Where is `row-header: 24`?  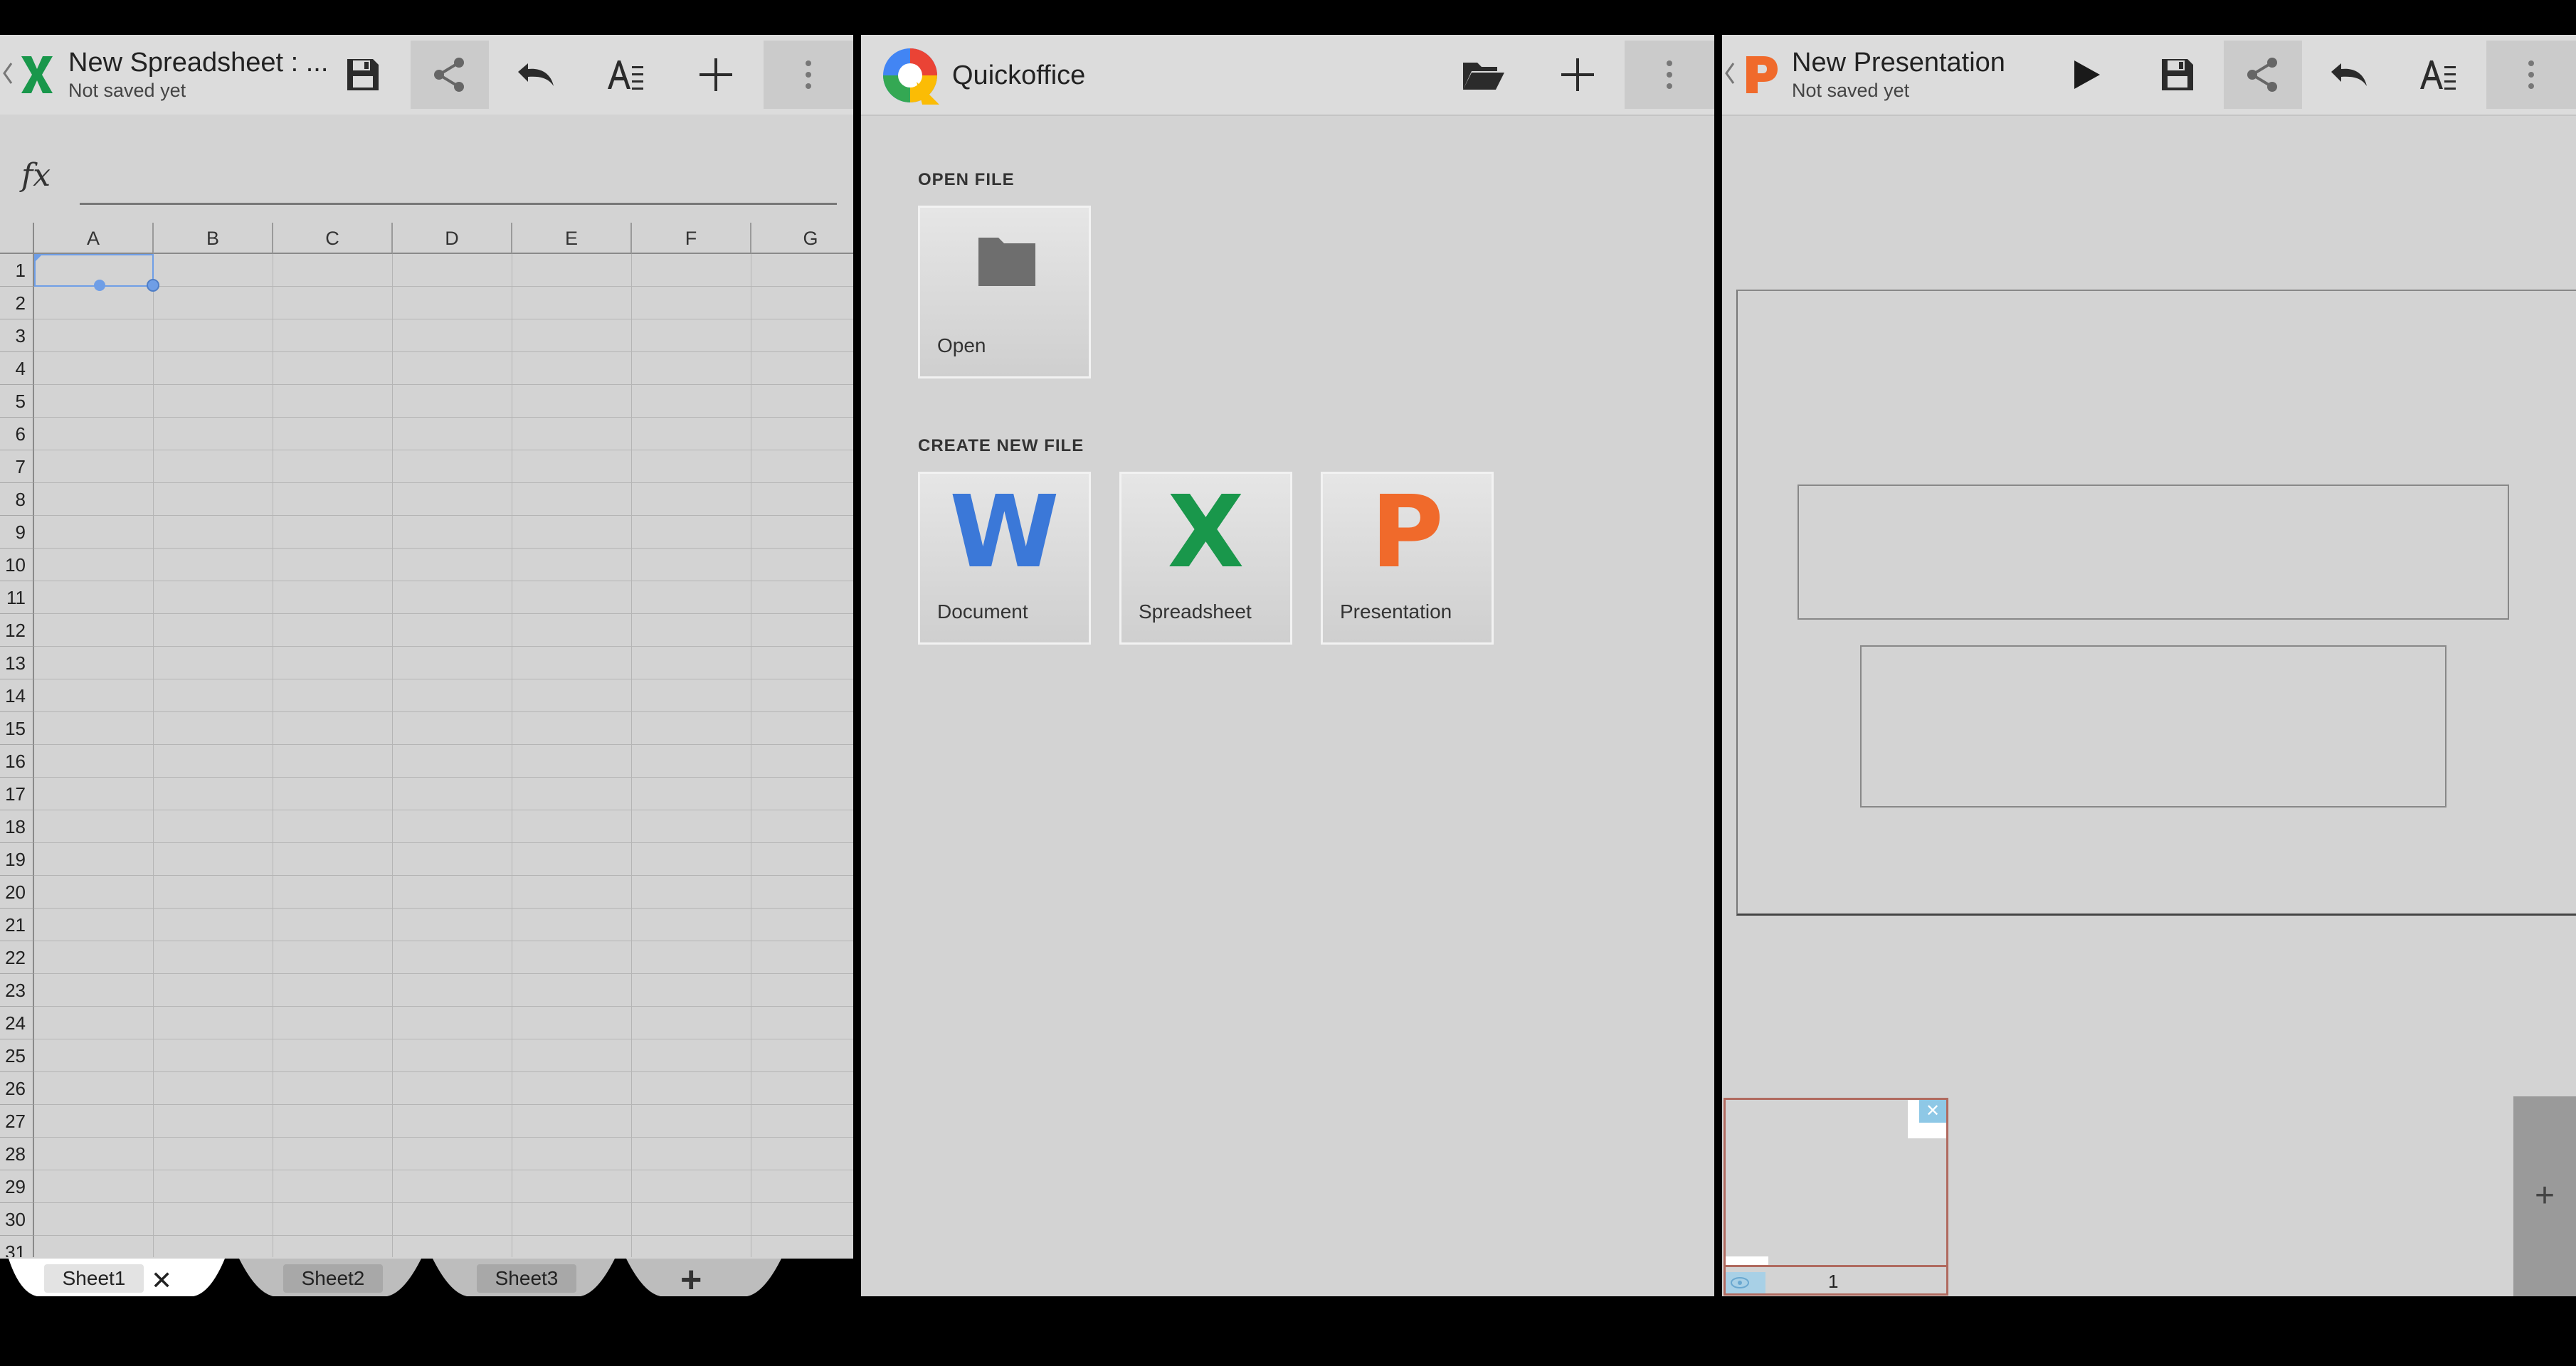
row-header: 24 is located at coordinates (17, 1023).